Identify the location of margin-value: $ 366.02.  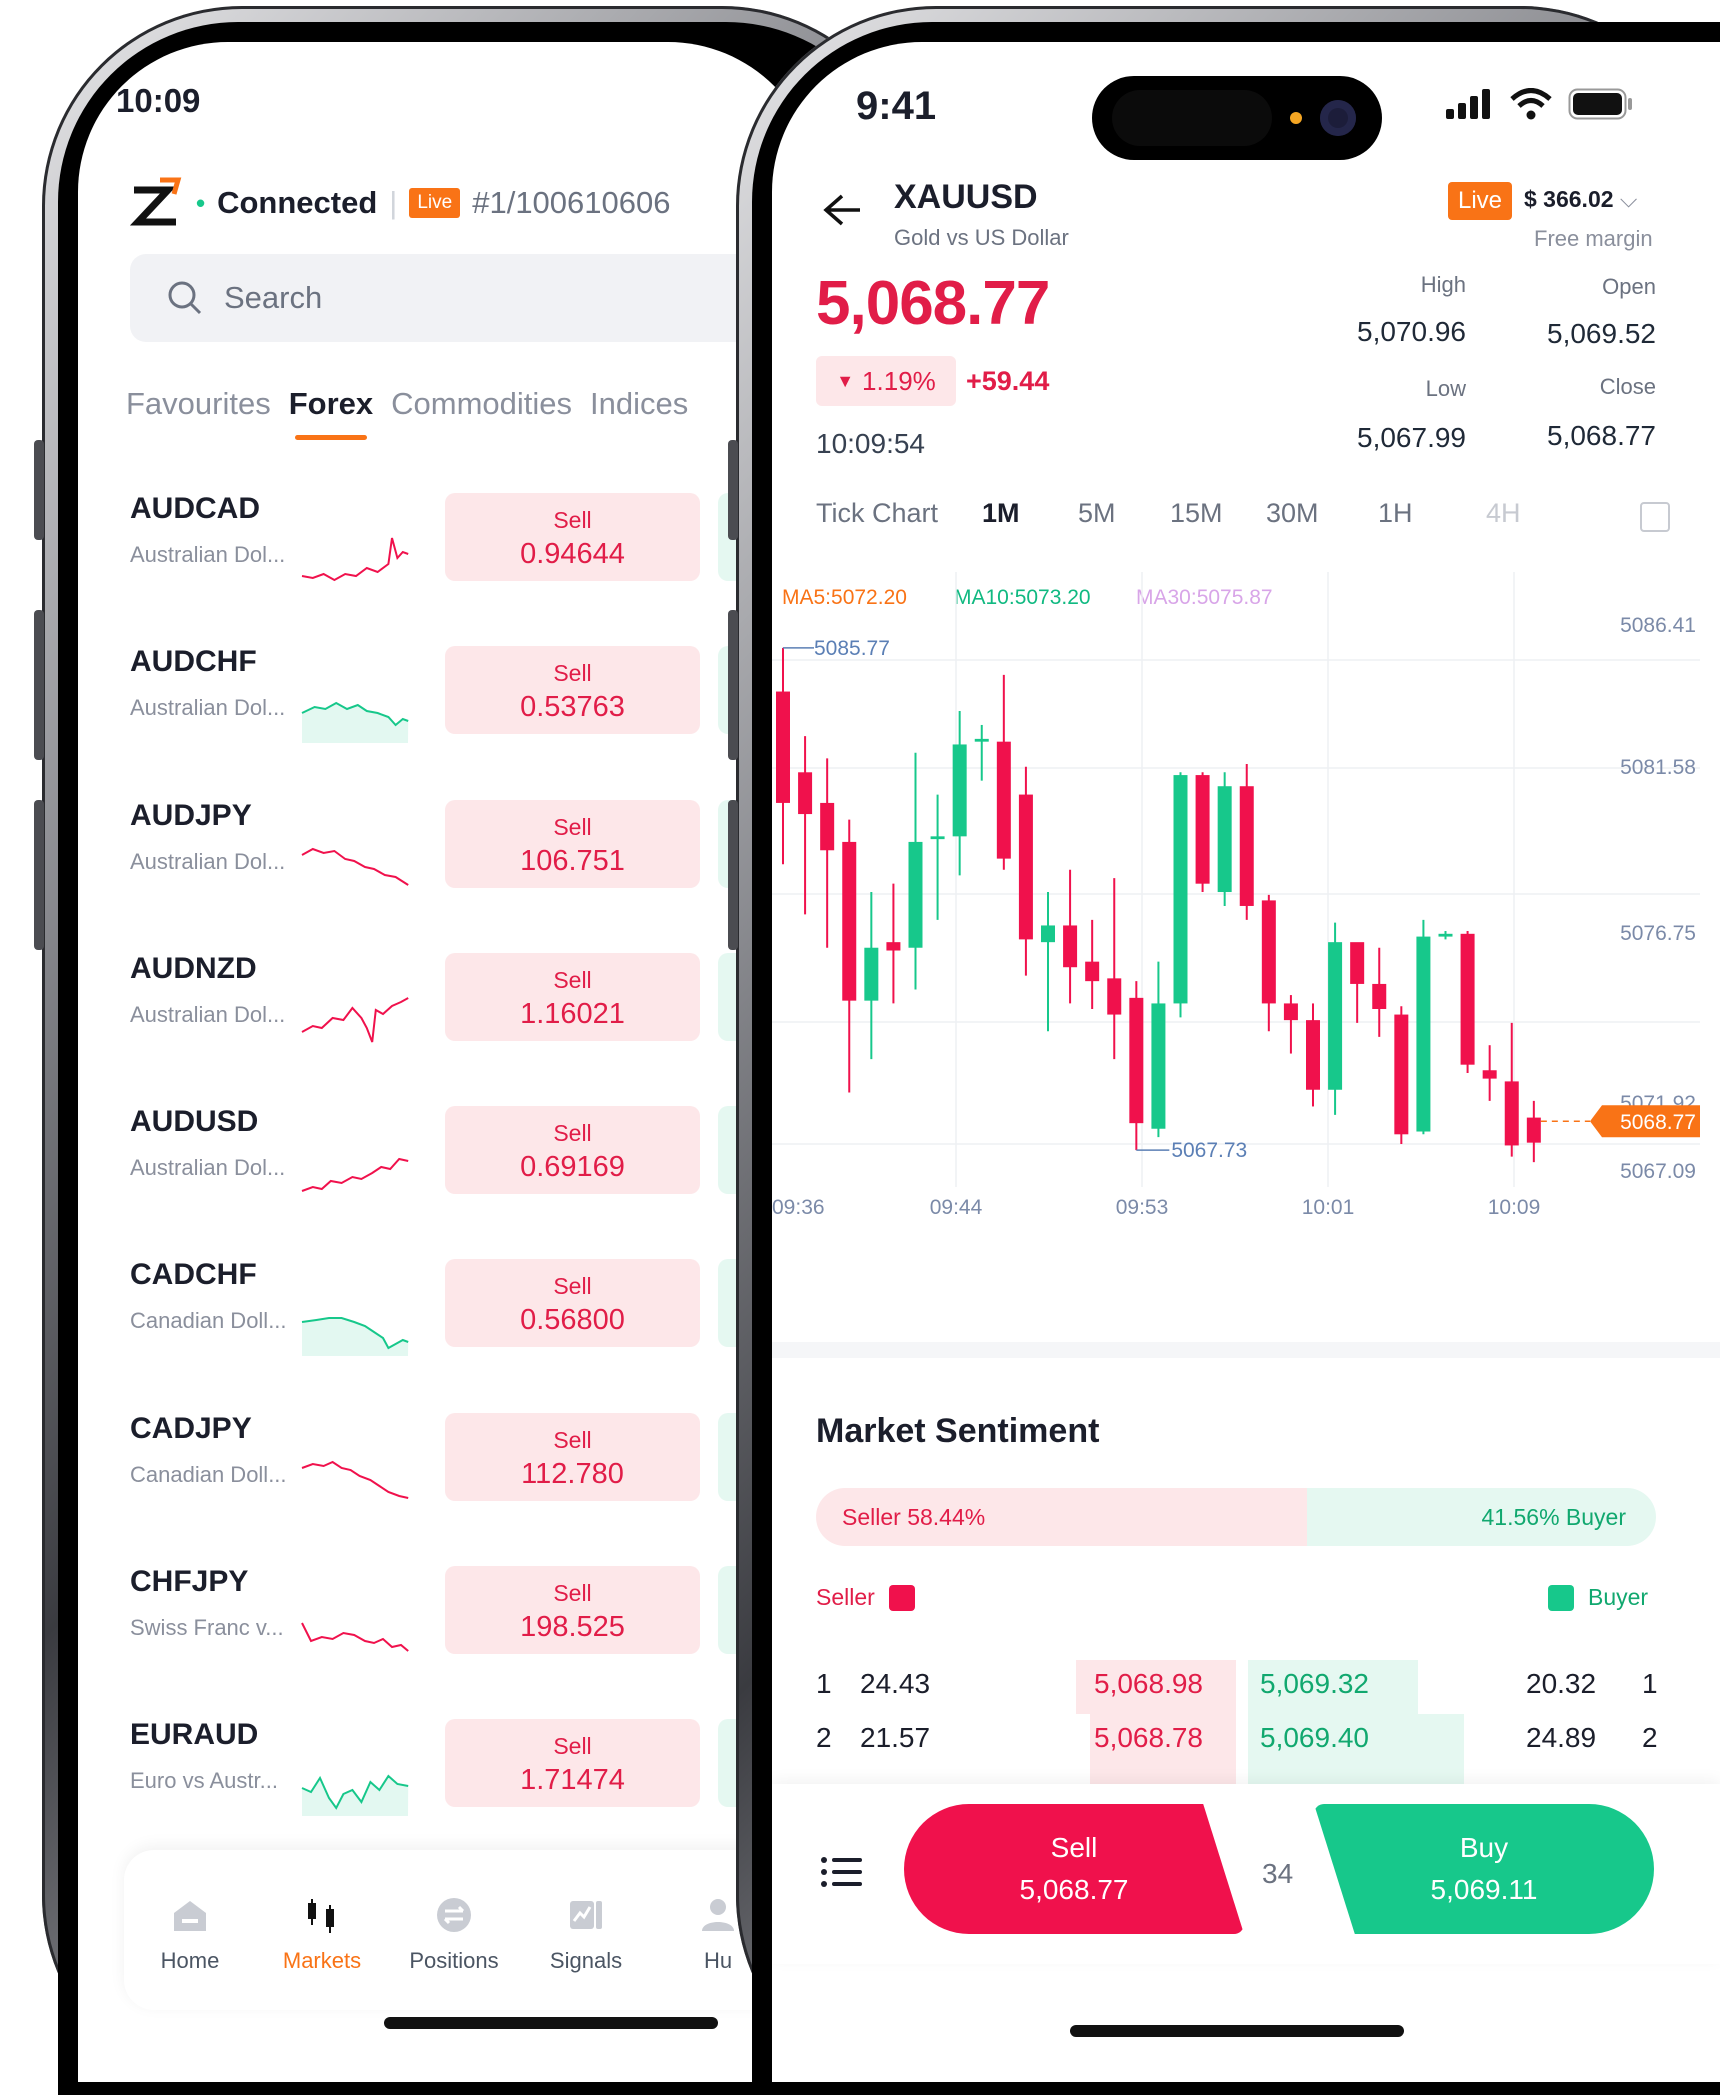
(1569, 199).